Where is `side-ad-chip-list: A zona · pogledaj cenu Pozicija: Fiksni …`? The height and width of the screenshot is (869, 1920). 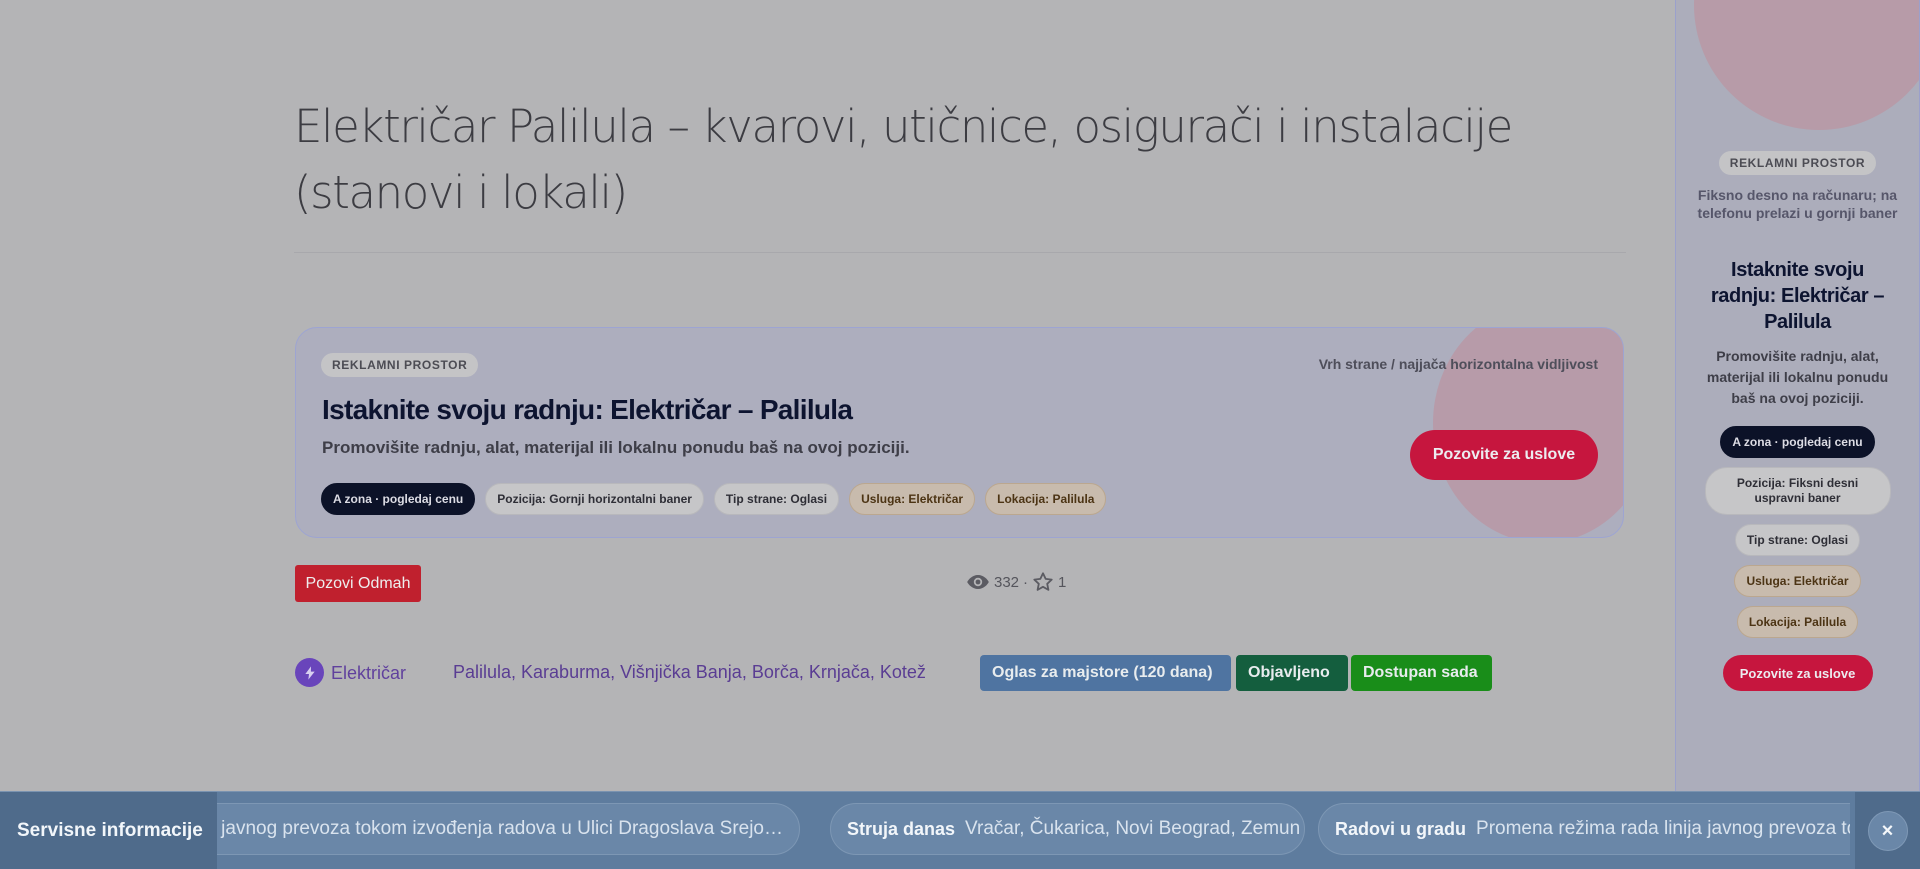
side-ad-chip-list: A zona · pogledaj cenu Pozicija: Fiksni … is located at coordinates (1797, 532).